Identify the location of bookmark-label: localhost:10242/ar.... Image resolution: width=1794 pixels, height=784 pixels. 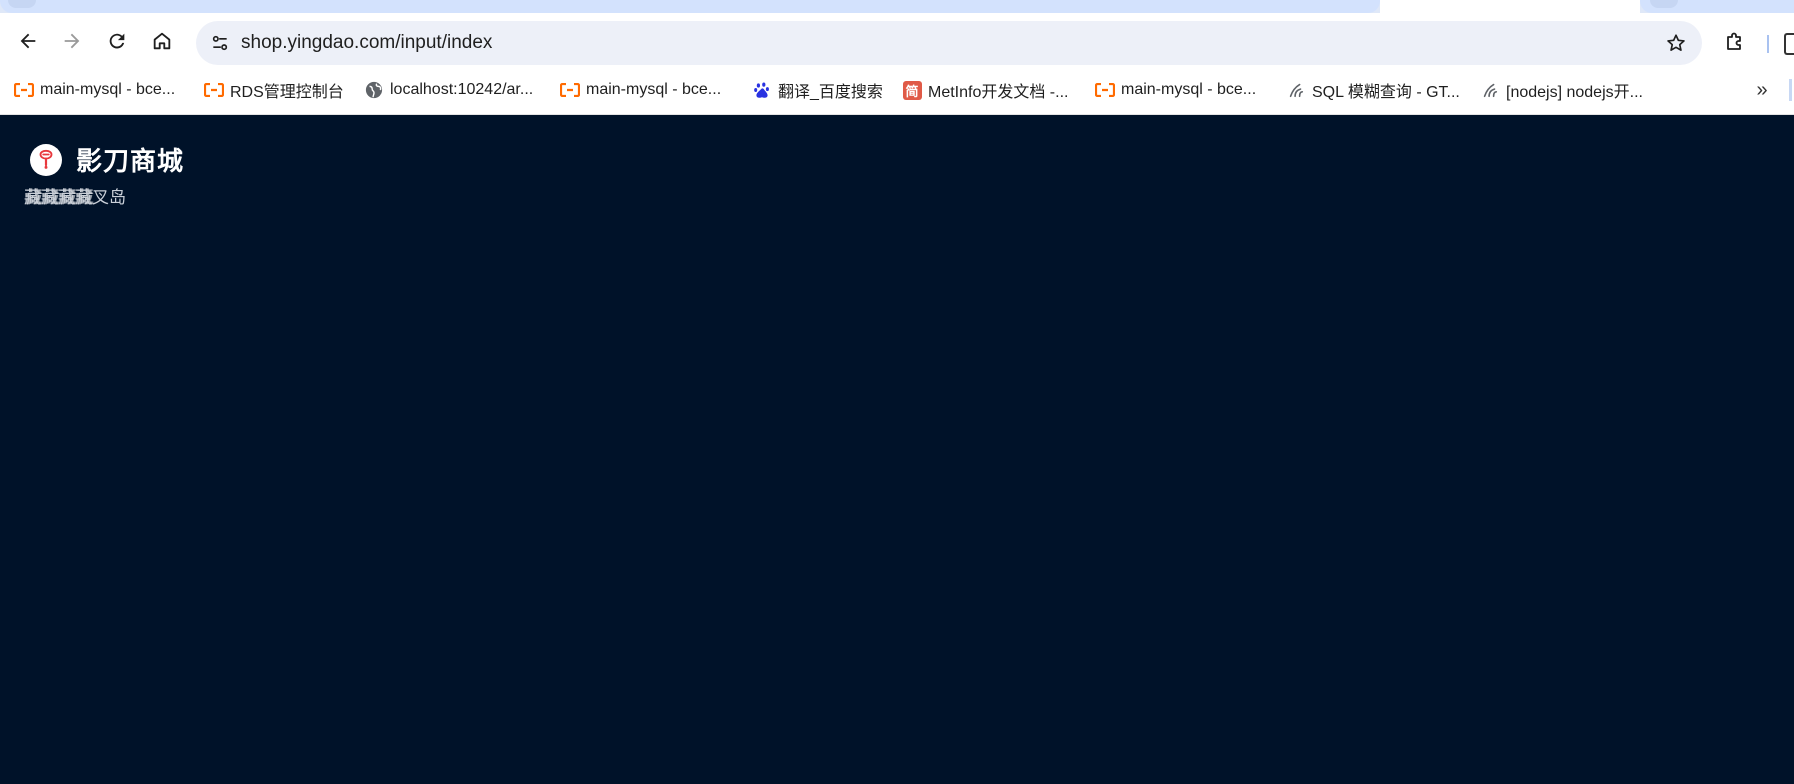
(462, 89).